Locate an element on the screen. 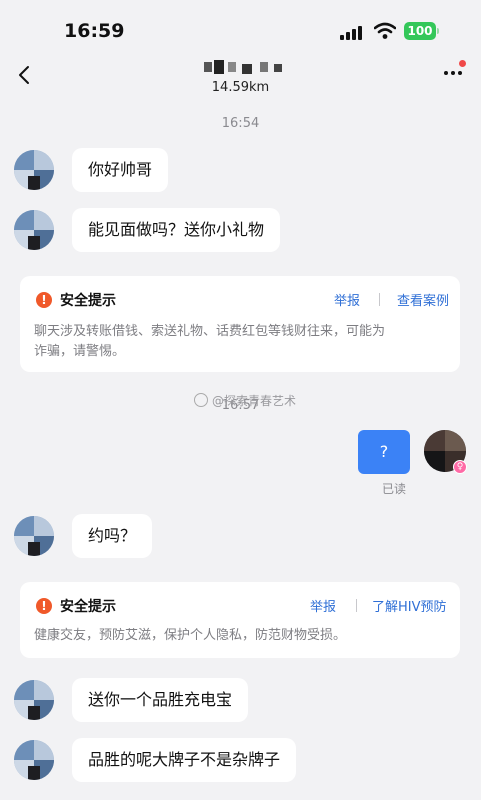 The width and height of the screenshot is (481, 800). wifi-icon is located at coordinates (385, 30).